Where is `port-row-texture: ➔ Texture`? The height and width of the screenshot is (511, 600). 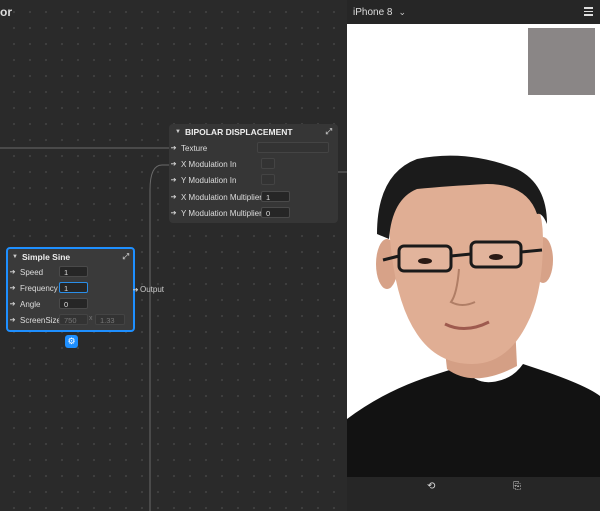
port-row-texture: ➔ Texture is located at coordinates (188, 148).